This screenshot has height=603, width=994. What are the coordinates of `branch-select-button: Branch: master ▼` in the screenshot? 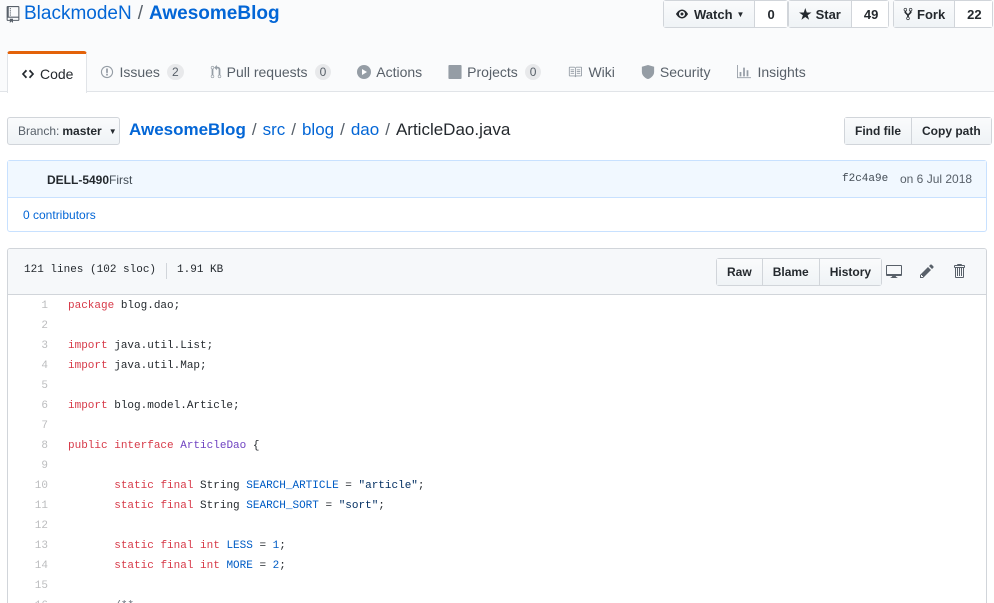 It's located at (63, 131).